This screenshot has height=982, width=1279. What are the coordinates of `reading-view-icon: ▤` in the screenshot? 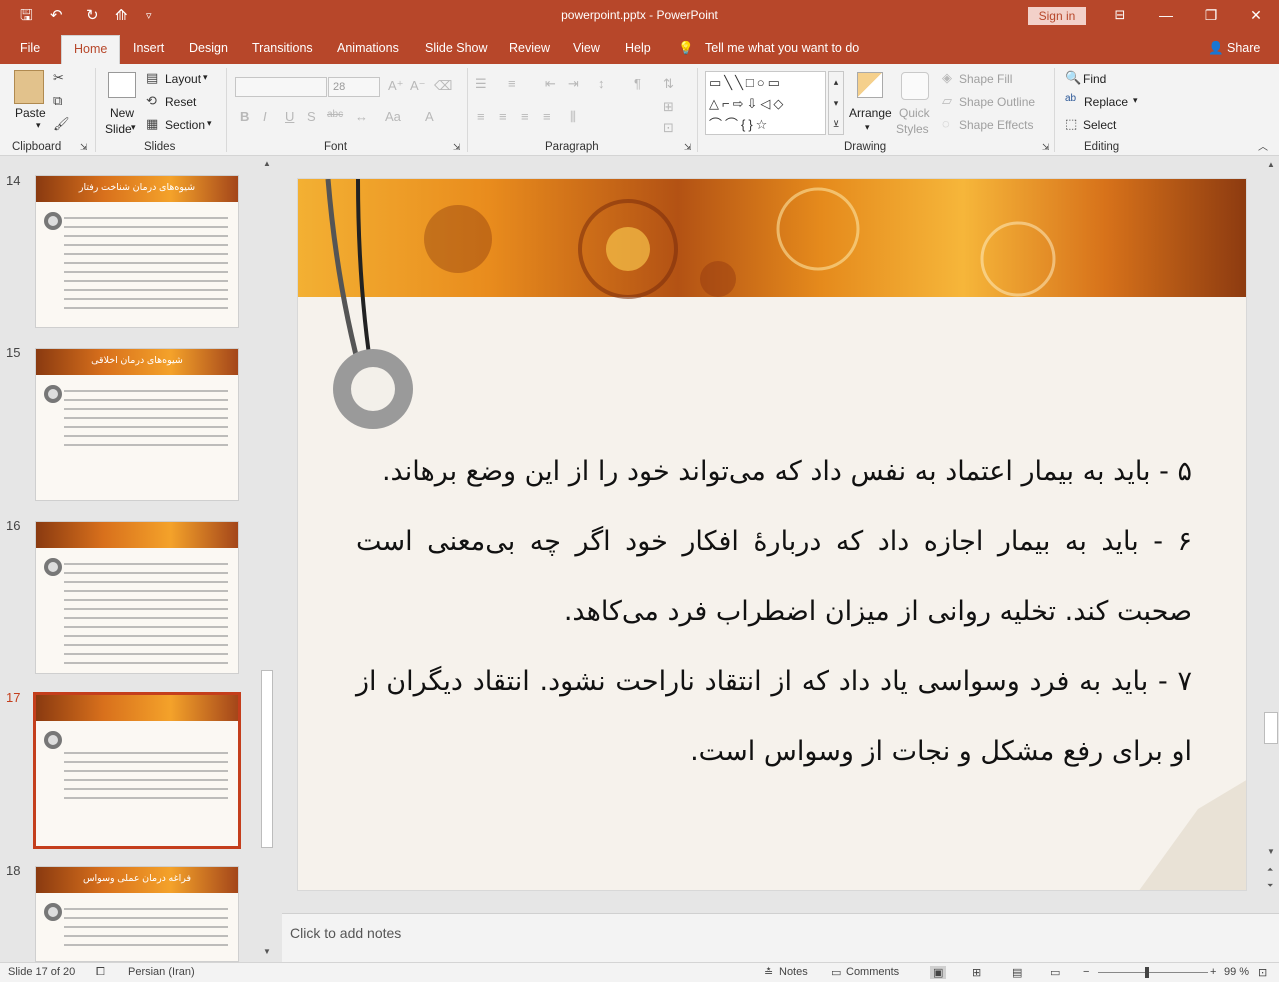 It's located at (1017, 972).